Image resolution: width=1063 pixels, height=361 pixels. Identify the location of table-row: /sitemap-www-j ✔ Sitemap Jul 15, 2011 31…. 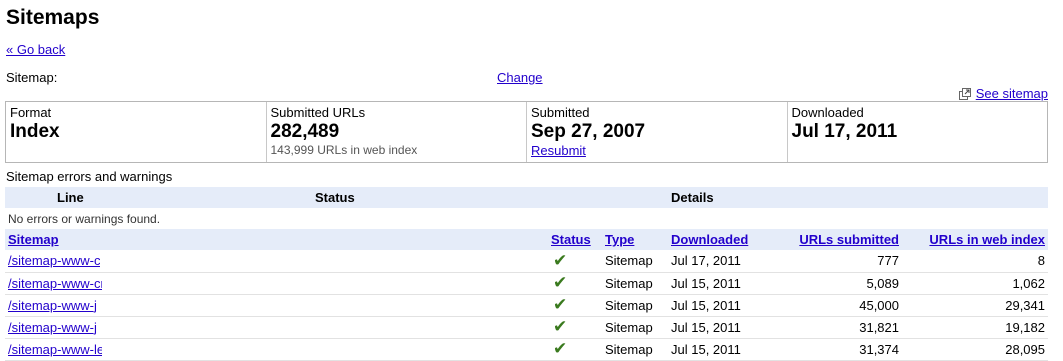
(526, 327).